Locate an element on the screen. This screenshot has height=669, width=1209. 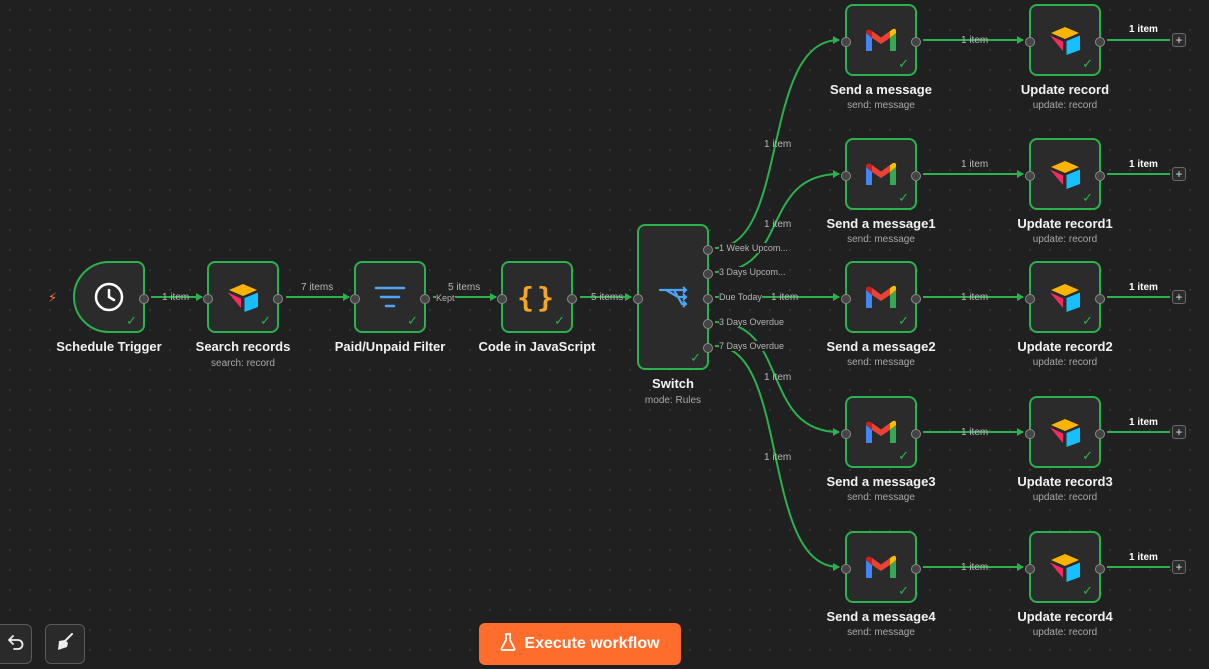
node-title: Update record2 is located at coordinates (1065, 346).